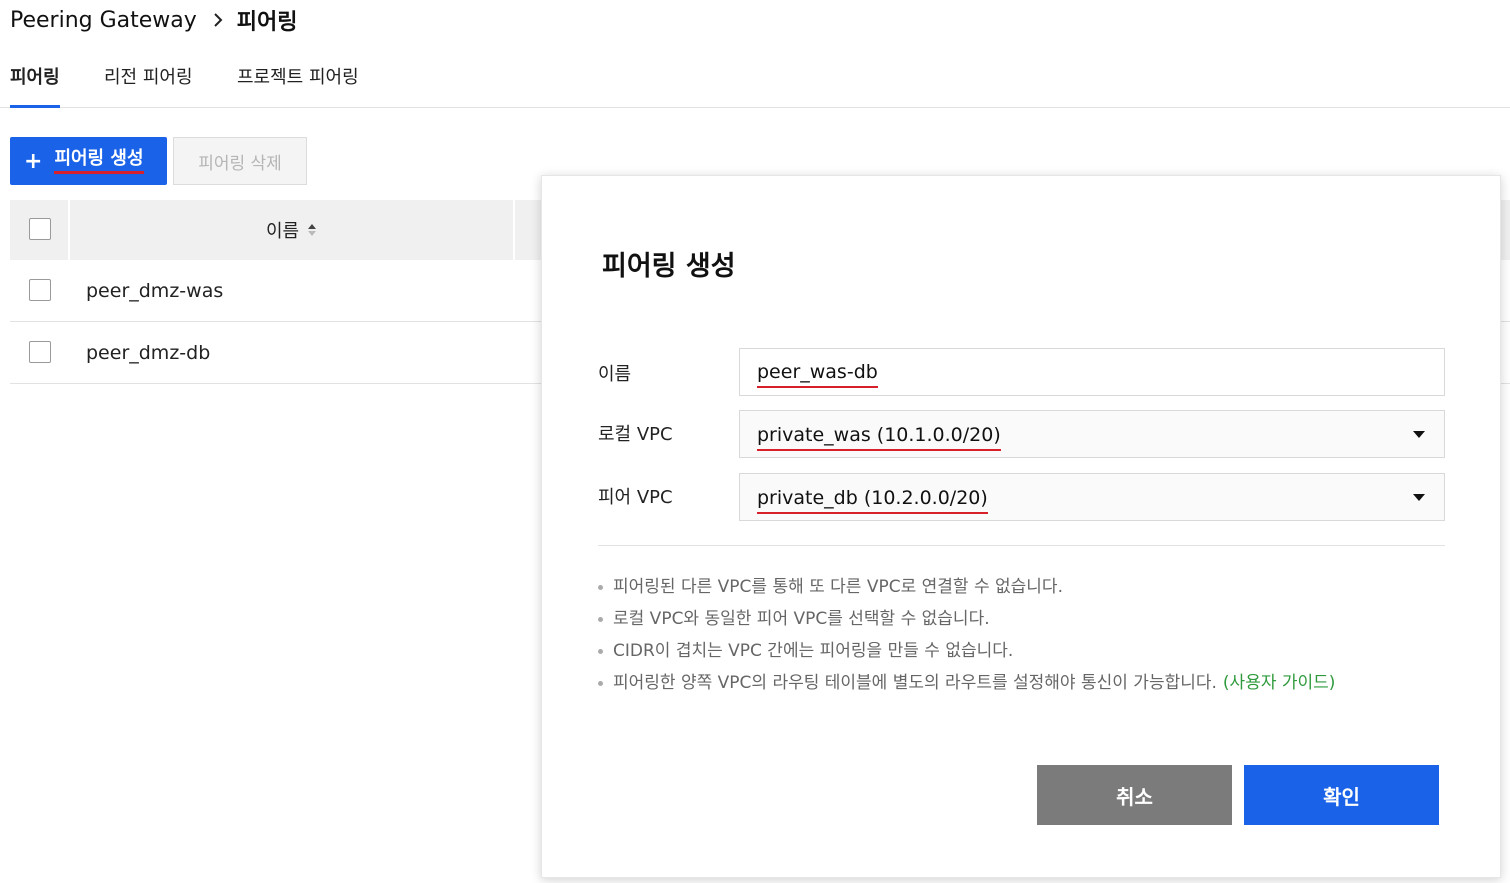  Describe the element at coordinates (282, 231) in the screenshot. I see `column-header-name-label: 이름` at that location.